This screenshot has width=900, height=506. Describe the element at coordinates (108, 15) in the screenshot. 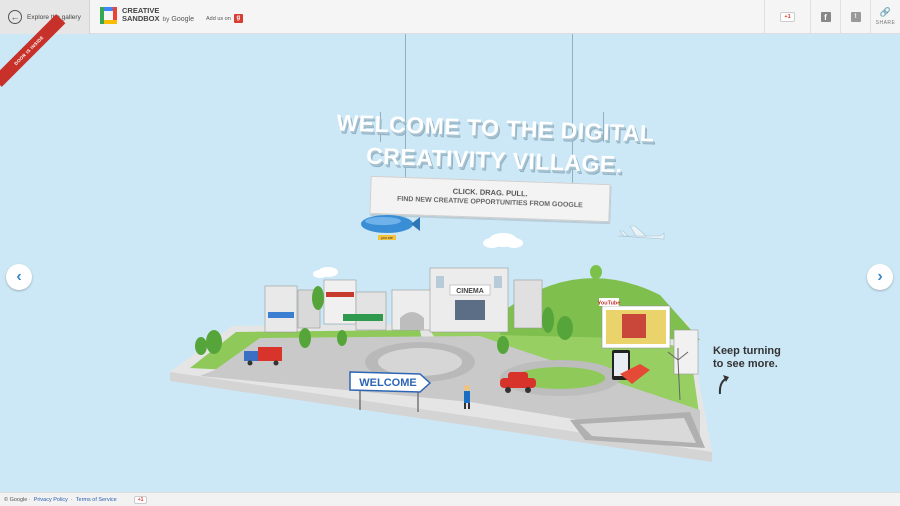

I see `sandbox-logo-icon` at that location.